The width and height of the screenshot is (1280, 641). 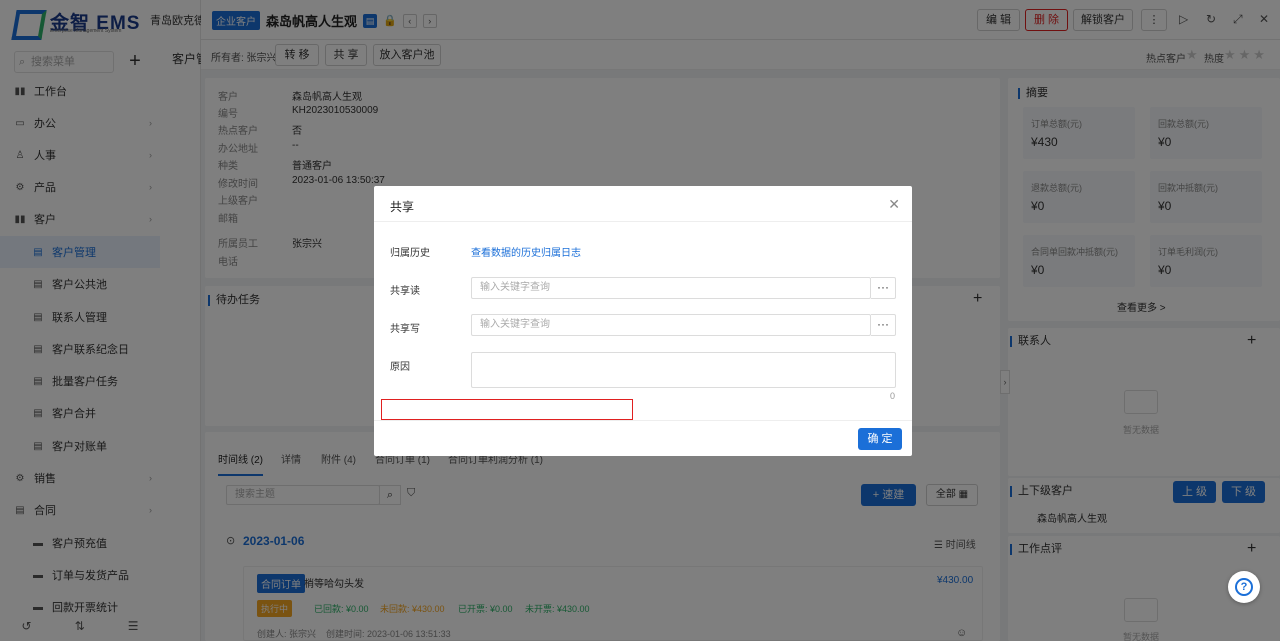 I want to click on share-write-picker-button: ···, so click(x=883, y=325).